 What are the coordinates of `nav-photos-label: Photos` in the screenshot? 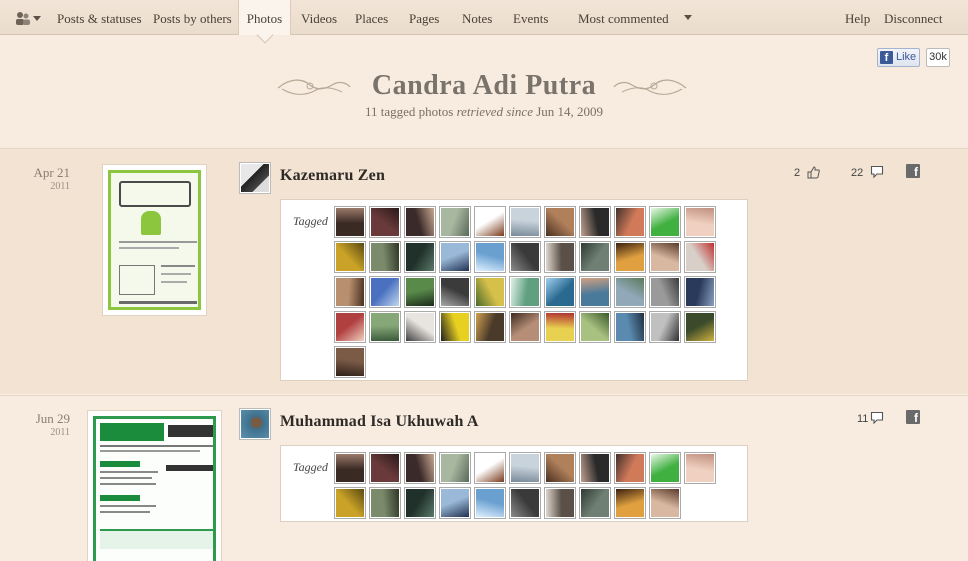 It's located at (264, 18).